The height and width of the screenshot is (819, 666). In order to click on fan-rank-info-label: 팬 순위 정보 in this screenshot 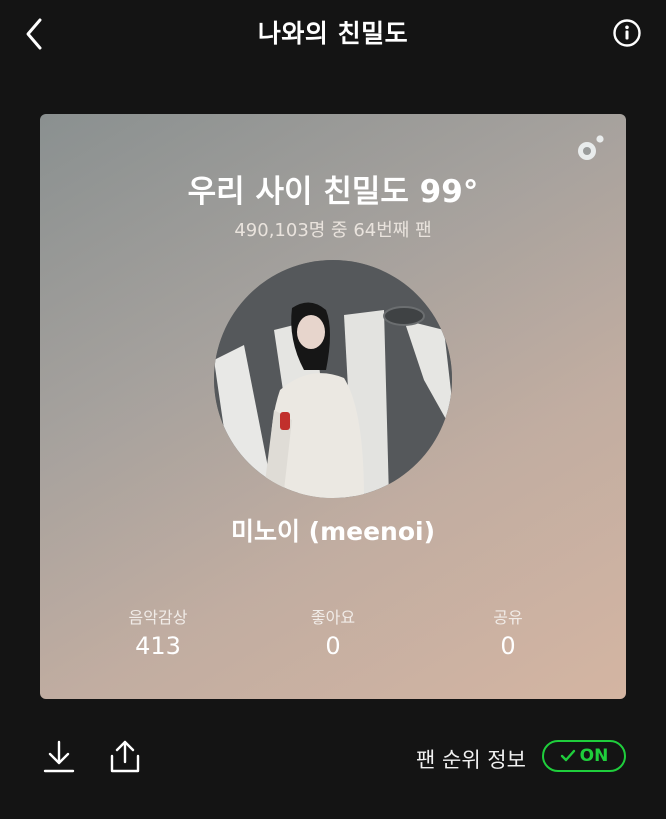, I will do `click(471, 760)`.